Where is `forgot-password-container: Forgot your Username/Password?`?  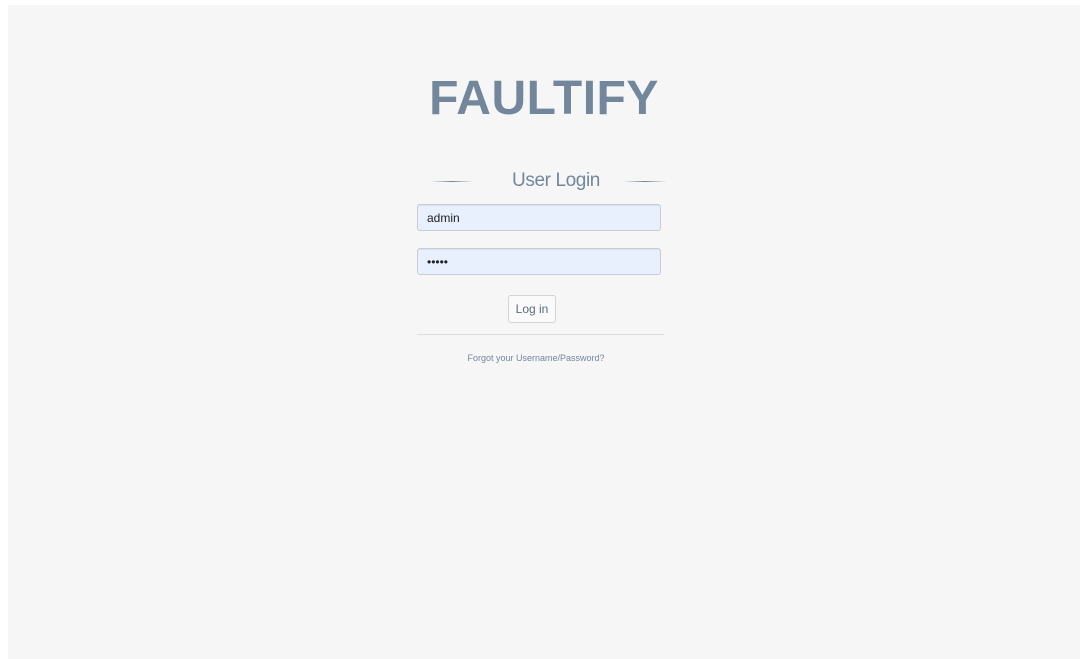 forgot-password-container: Forgot your Username/Password? is located at coordinates (536, 358).